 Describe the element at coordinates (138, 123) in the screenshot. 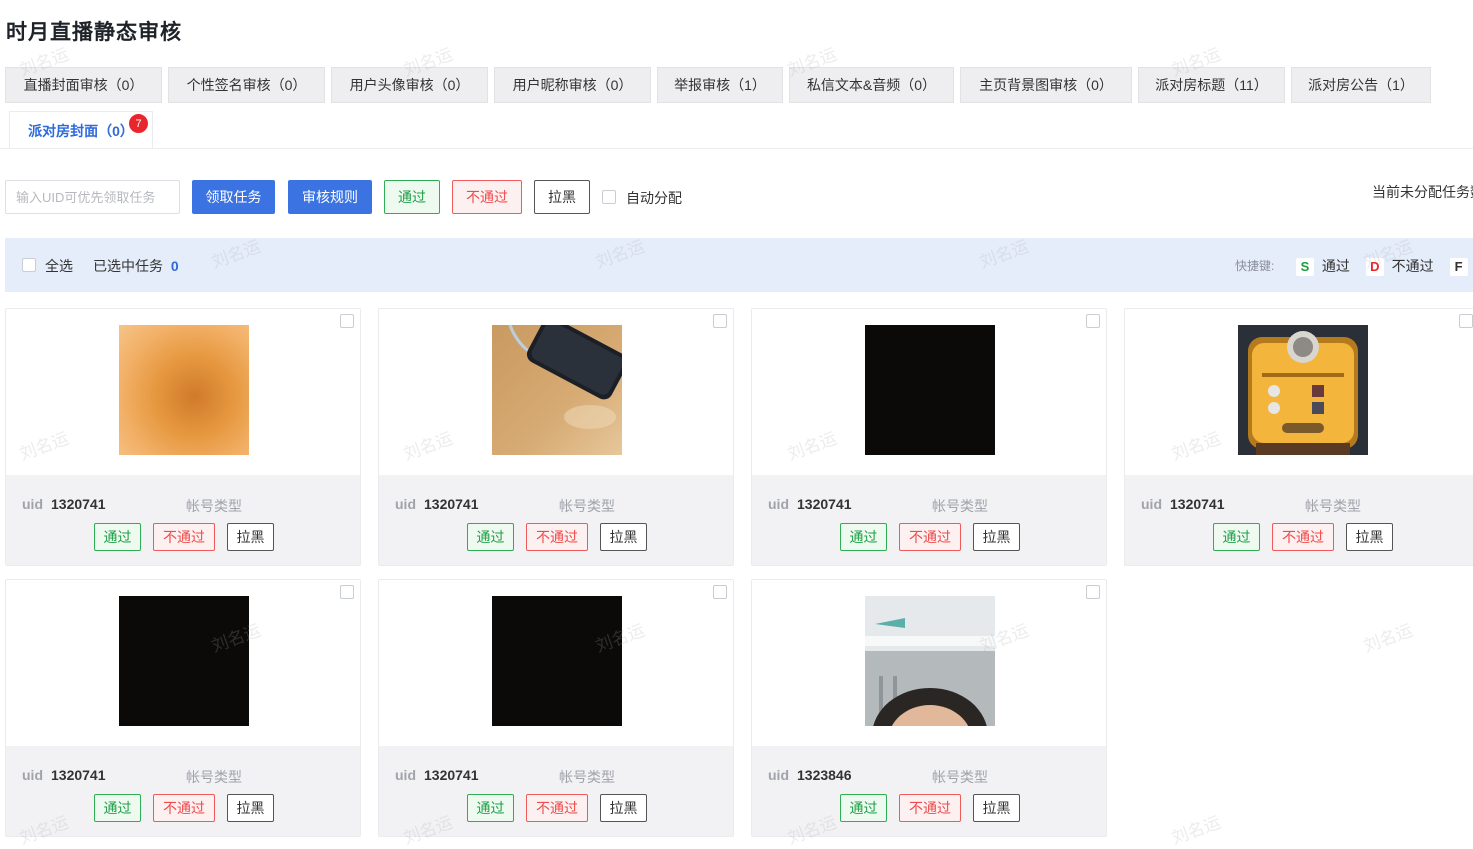

I see `tab-badge: 7` at that location.